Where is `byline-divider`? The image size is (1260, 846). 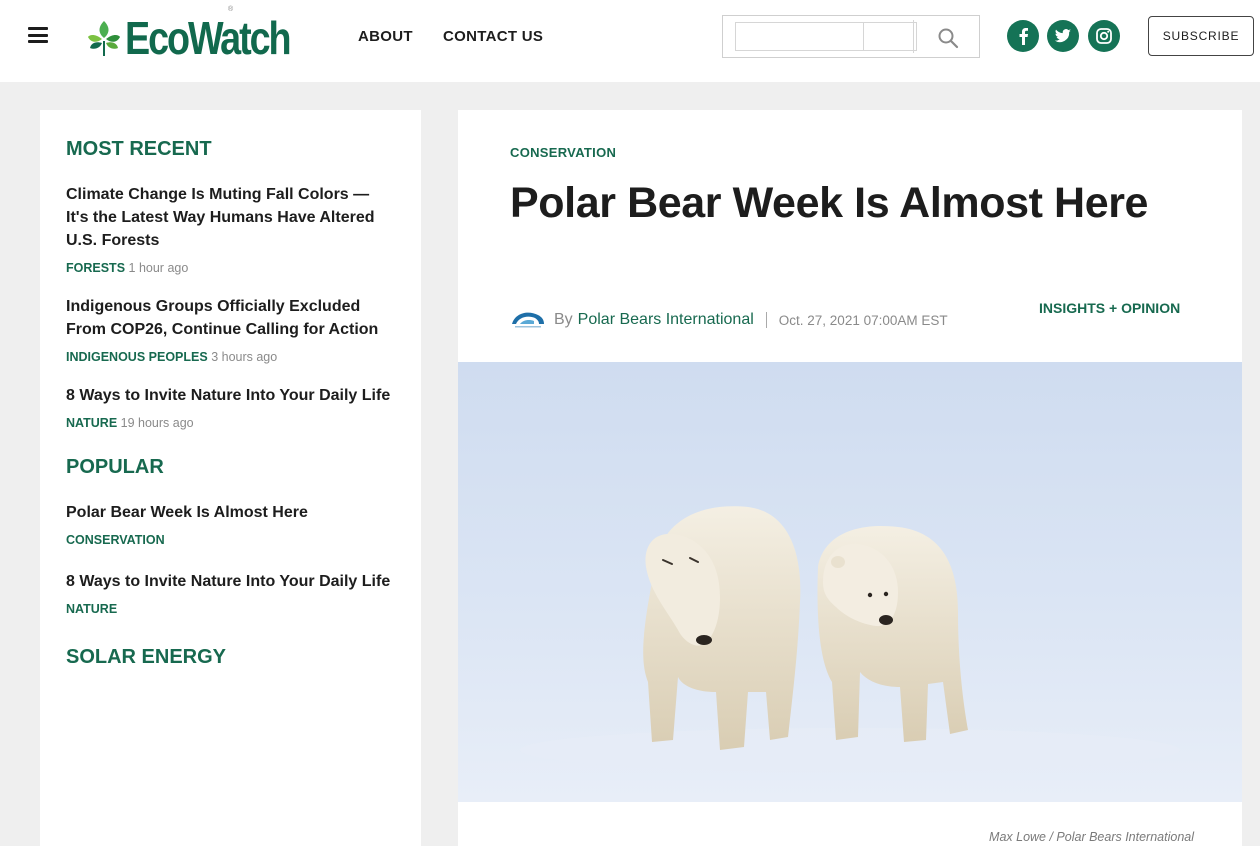
byline-divider is located at coordinates (766, 320).